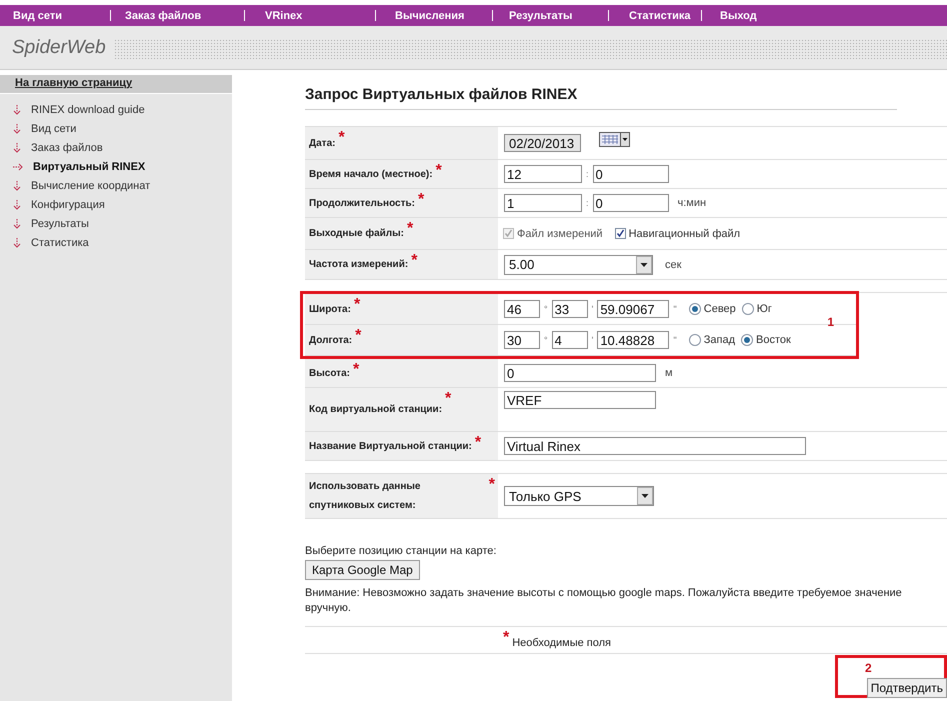  What do you see at coordinates (614, 139) in the screenshot?
I see `calendar-icon` at bounding box center [614, 139].